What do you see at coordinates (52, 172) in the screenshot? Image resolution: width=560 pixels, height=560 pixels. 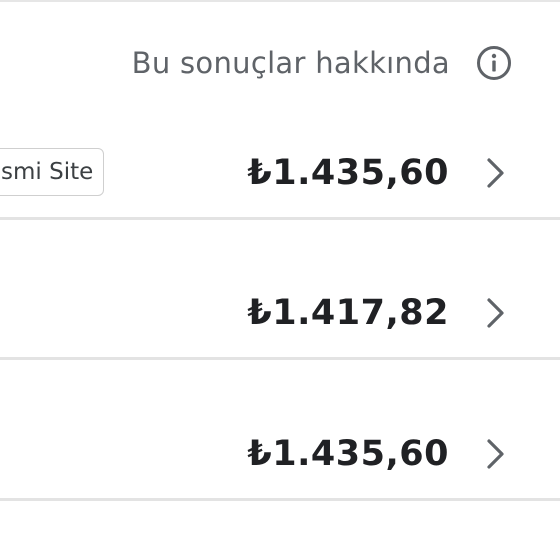 I see `official-site-badge: smi Site` at bounding box center [52, 172].